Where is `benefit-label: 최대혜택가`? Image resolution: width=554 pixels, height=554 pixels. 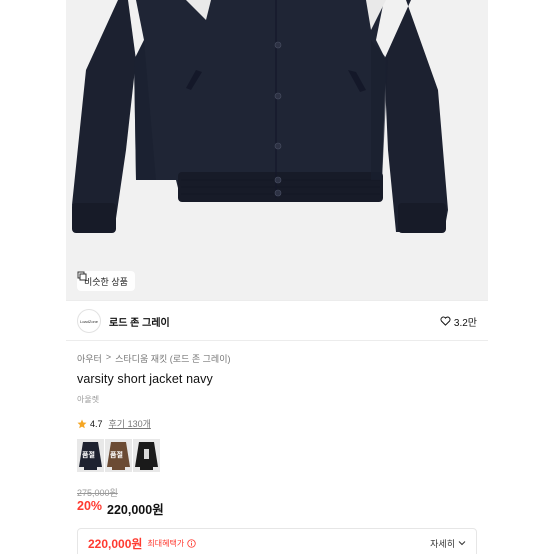 benefit-label: 최대혜택가 is located at coordinates (166, 543).